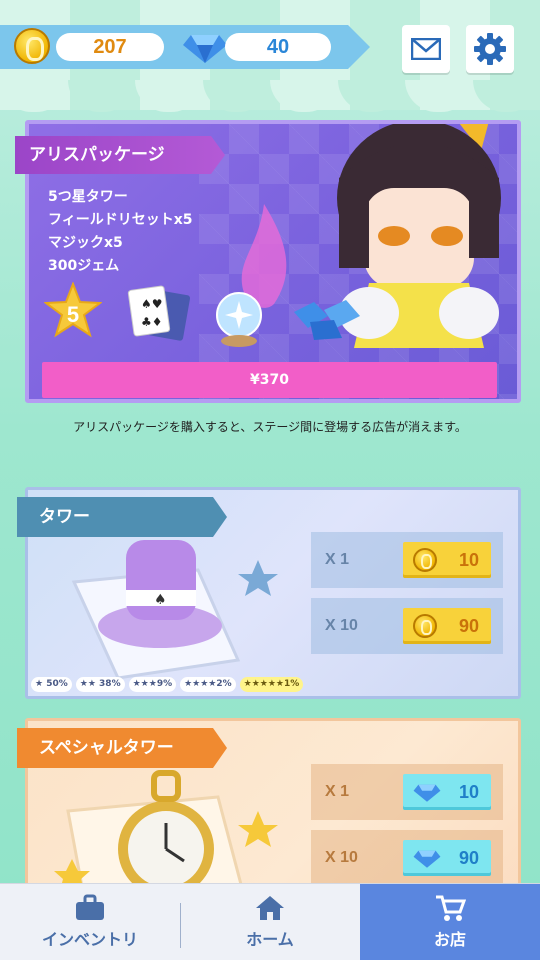  What do you see at coordinates (85, 243) in the screenshot?
I see `package-item: マジックx5` at bounding box center [85, 243].